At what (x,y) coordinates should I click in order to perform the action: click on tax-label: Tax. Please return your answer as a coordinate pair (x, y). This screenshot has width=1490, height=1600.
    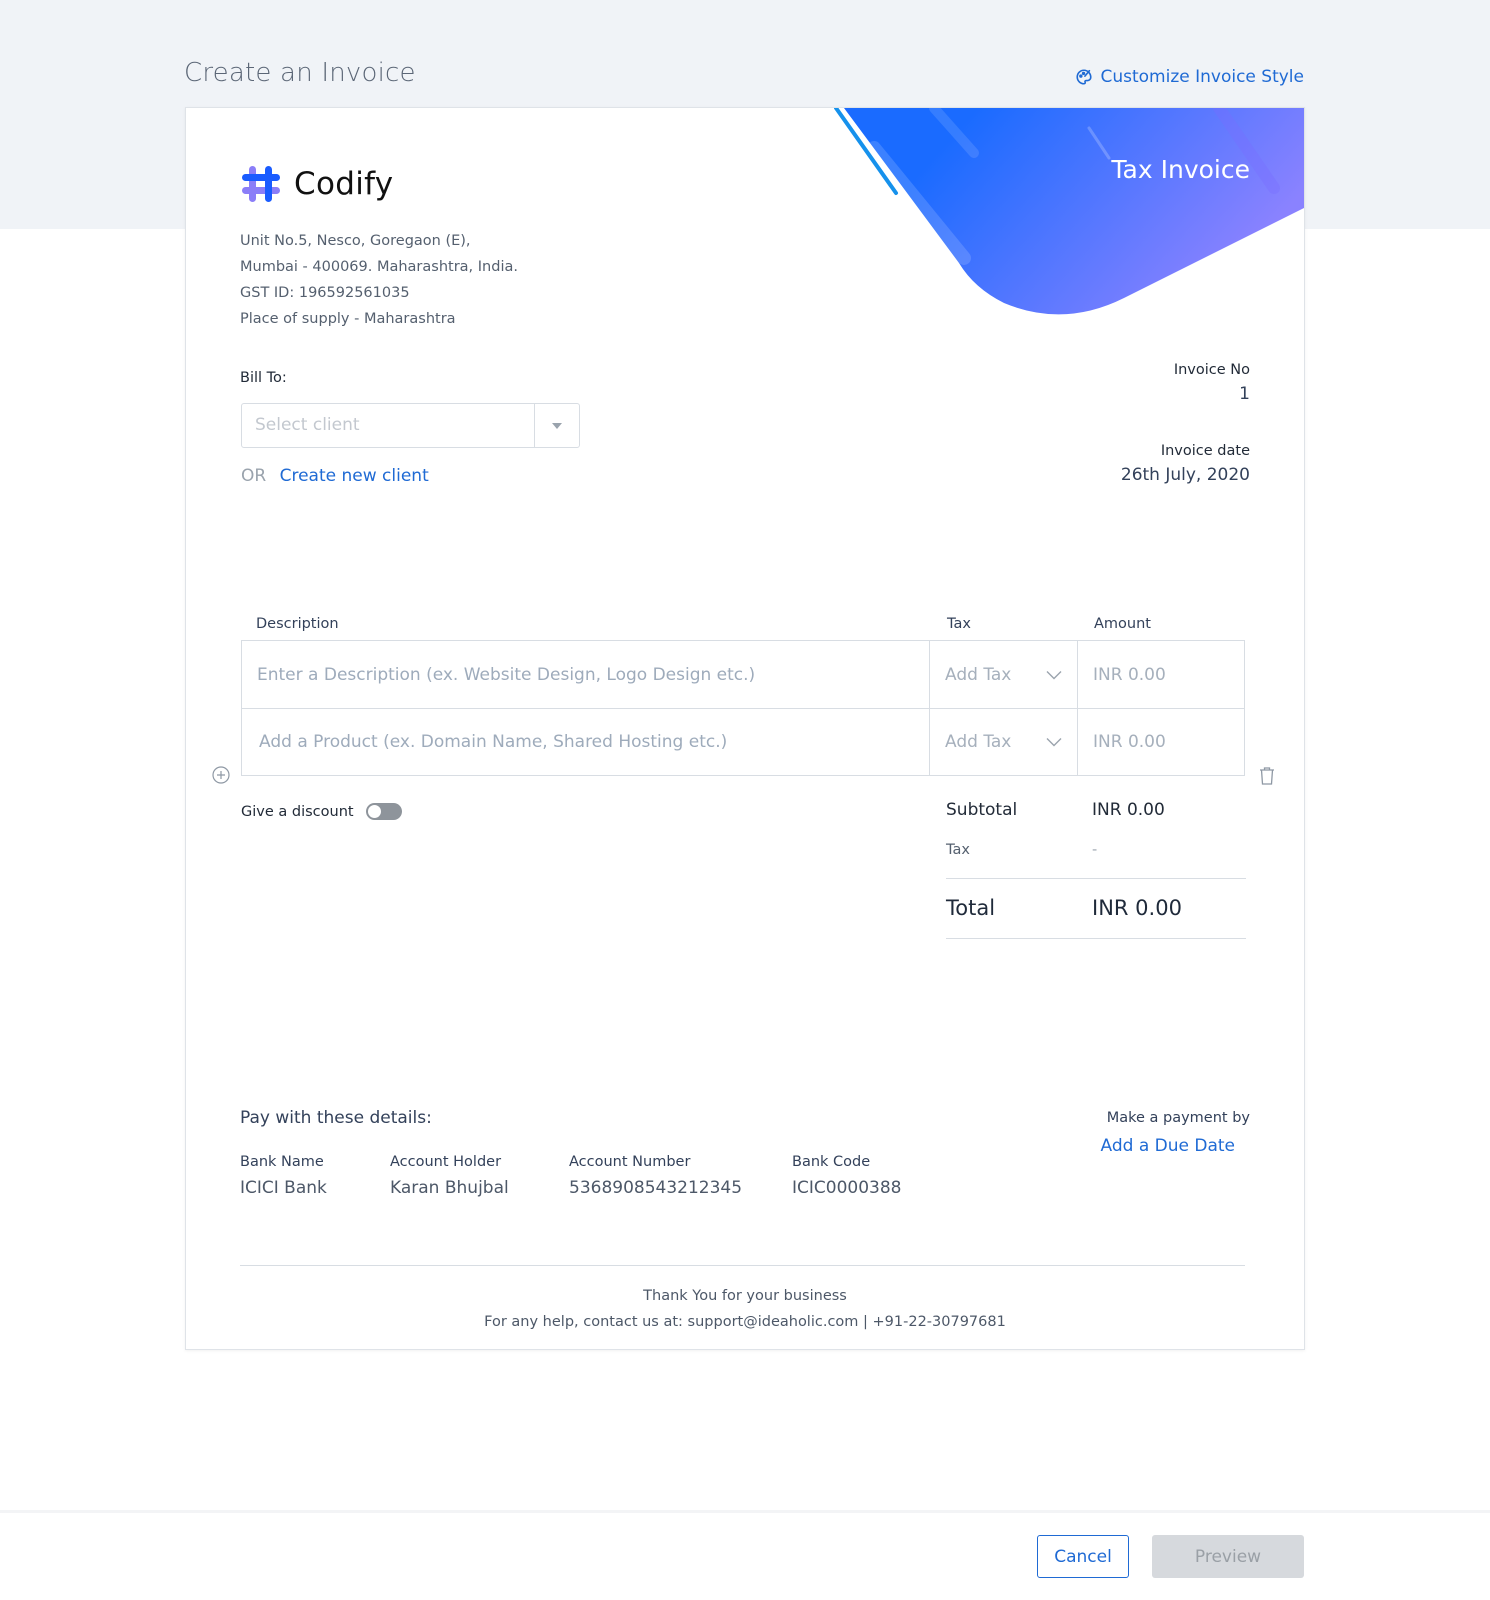
    Looking at the image, I should click on (958, 850).